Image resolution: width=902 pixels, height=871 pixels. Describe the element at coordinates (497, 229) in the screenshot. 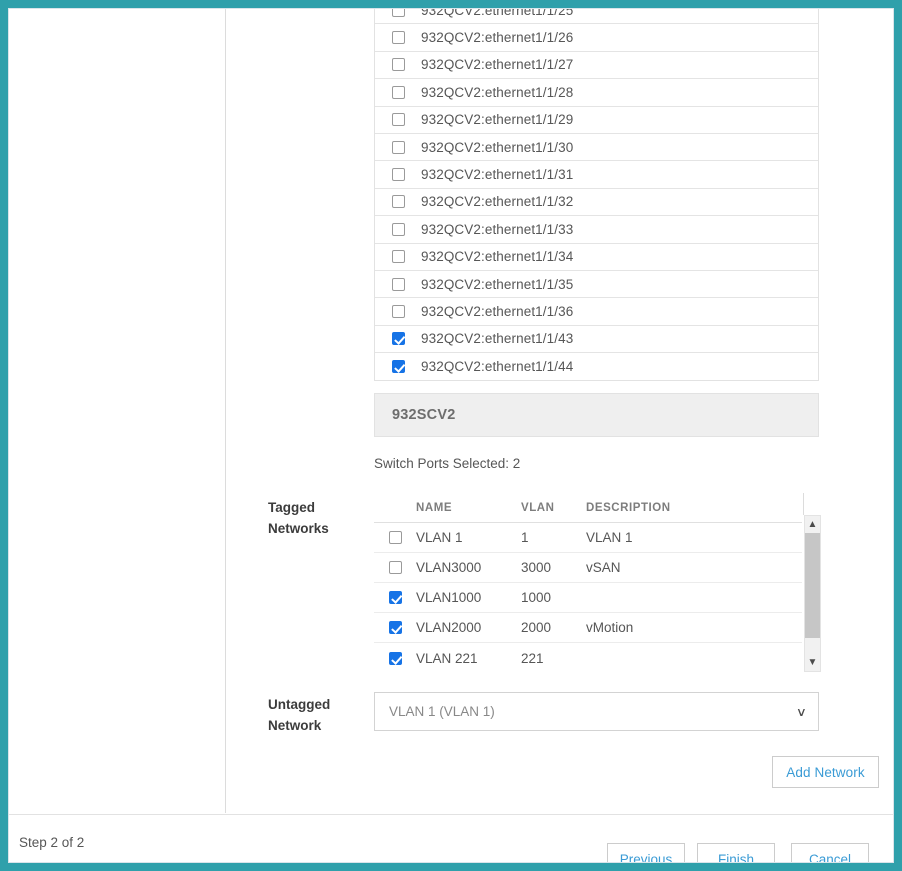

I see `switch-port-label: 932QCV2:ethernet1/1/33` at that location.